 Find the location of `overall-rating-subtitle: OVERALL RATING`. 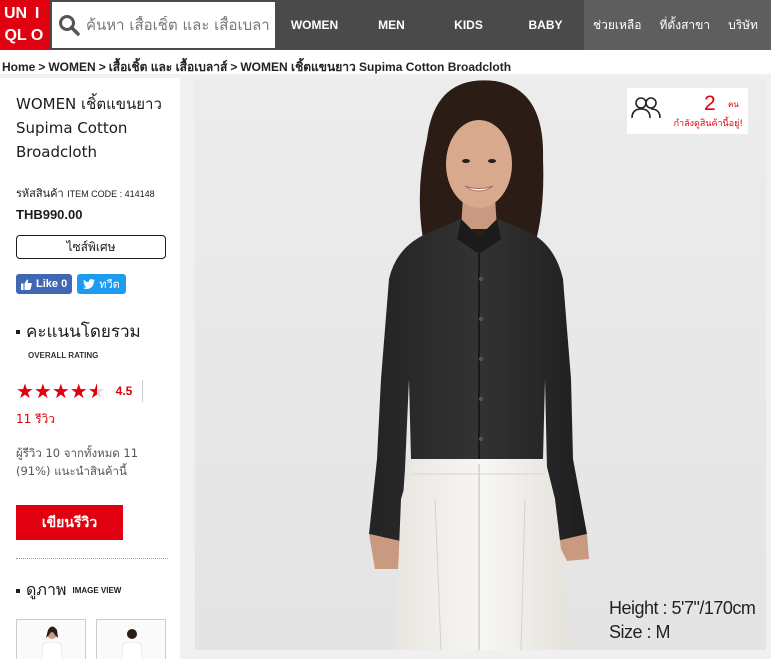

overall-rating-subtitle: OVERALL RATING is located at coordinates (63, 355).